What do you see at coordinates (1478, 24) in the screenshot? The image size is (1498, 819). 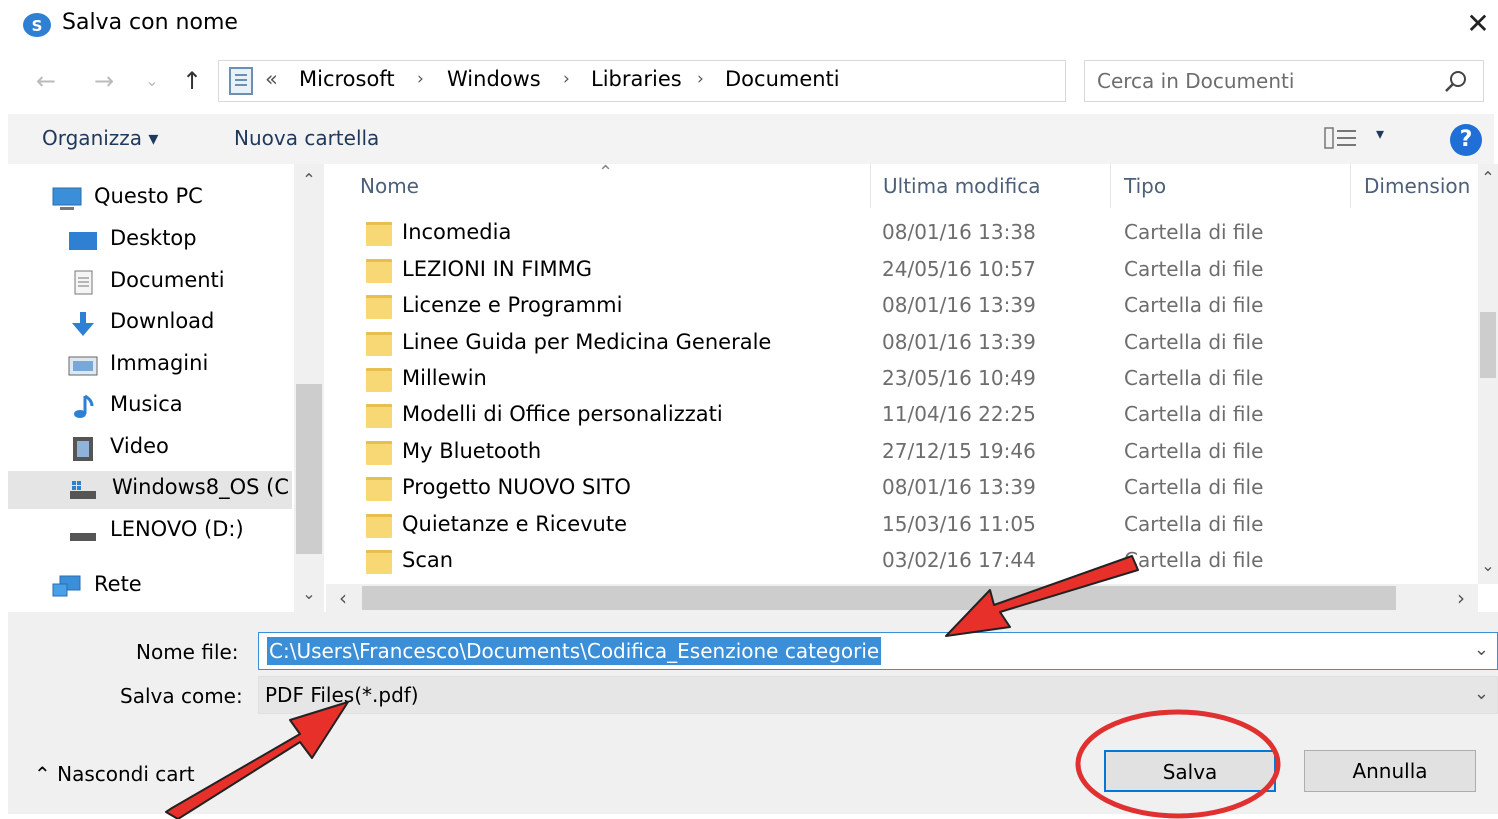 I see `close-button: ✕` at bounding box center [1478, 24].